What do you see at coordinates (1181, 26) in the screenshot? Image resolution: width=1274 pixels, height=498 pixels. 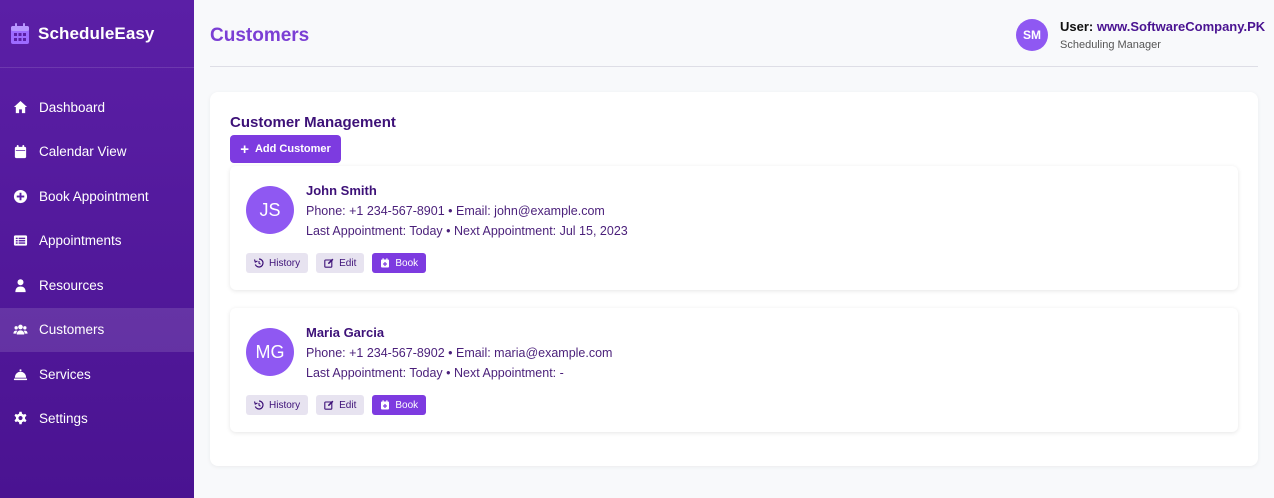 I see `user-name: www.SoftwareCompany.PK` at bounding box center [1181, 26].